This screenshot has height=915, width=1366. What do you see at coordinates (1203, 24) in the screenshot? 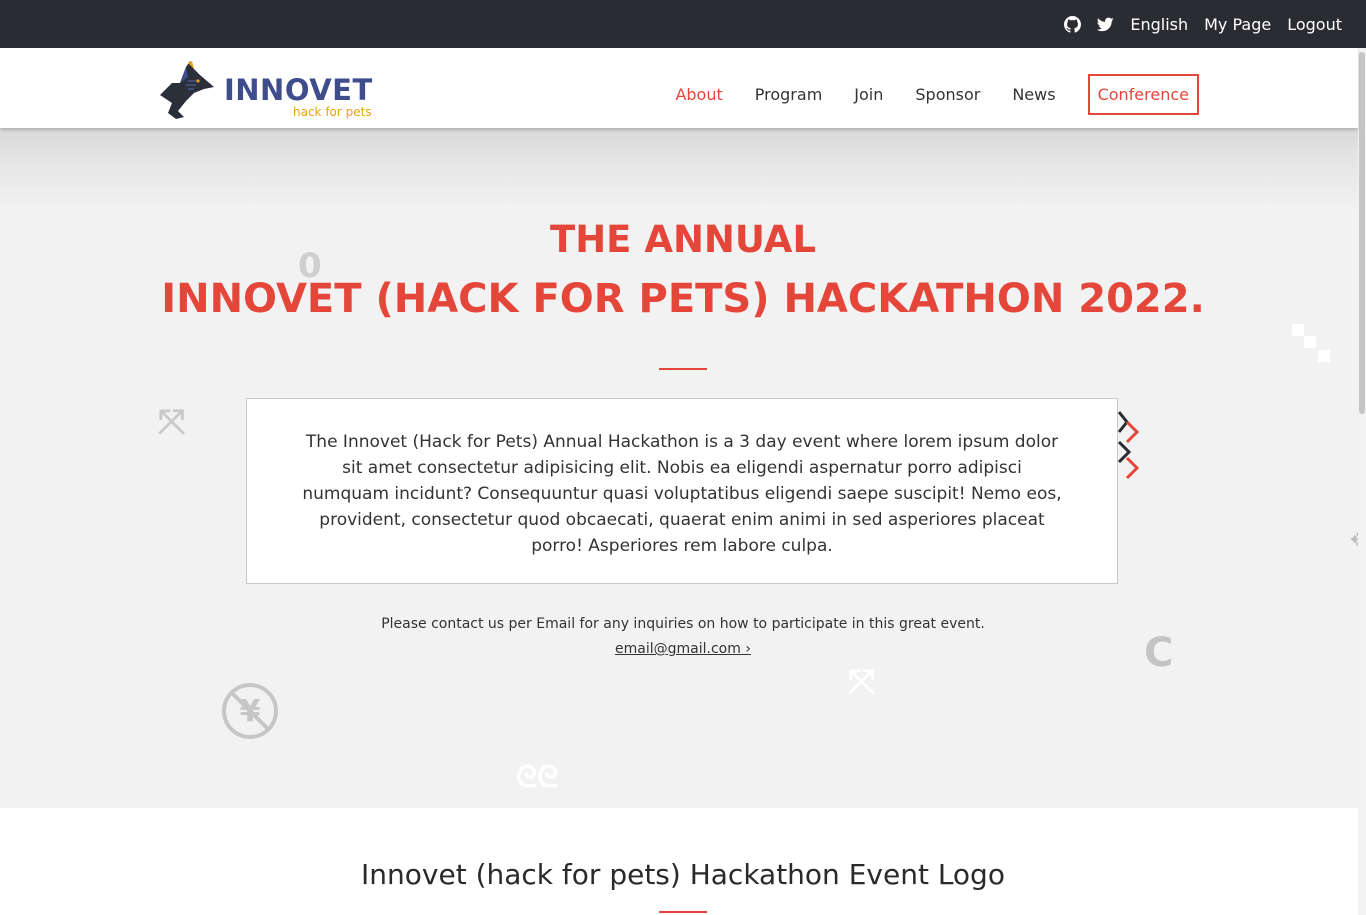
I see `top-bar-items: English My Page Logout` at bounding box center [1203, 24].